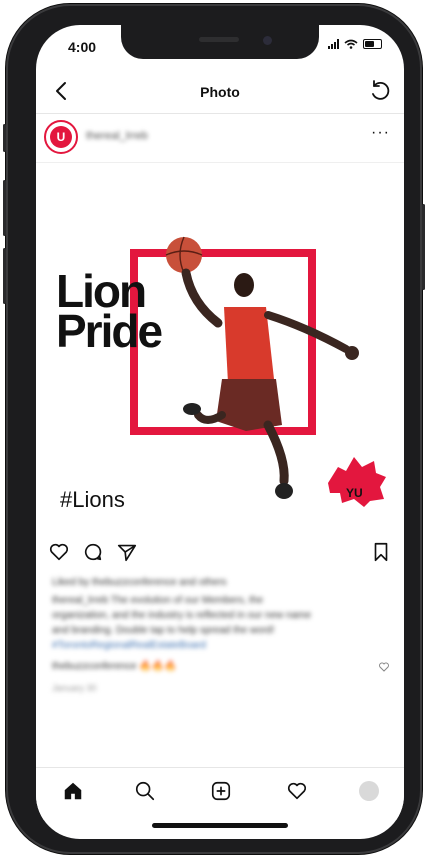  I want to click on post-header: U thereal_lrreb ···, so click(220, 138).